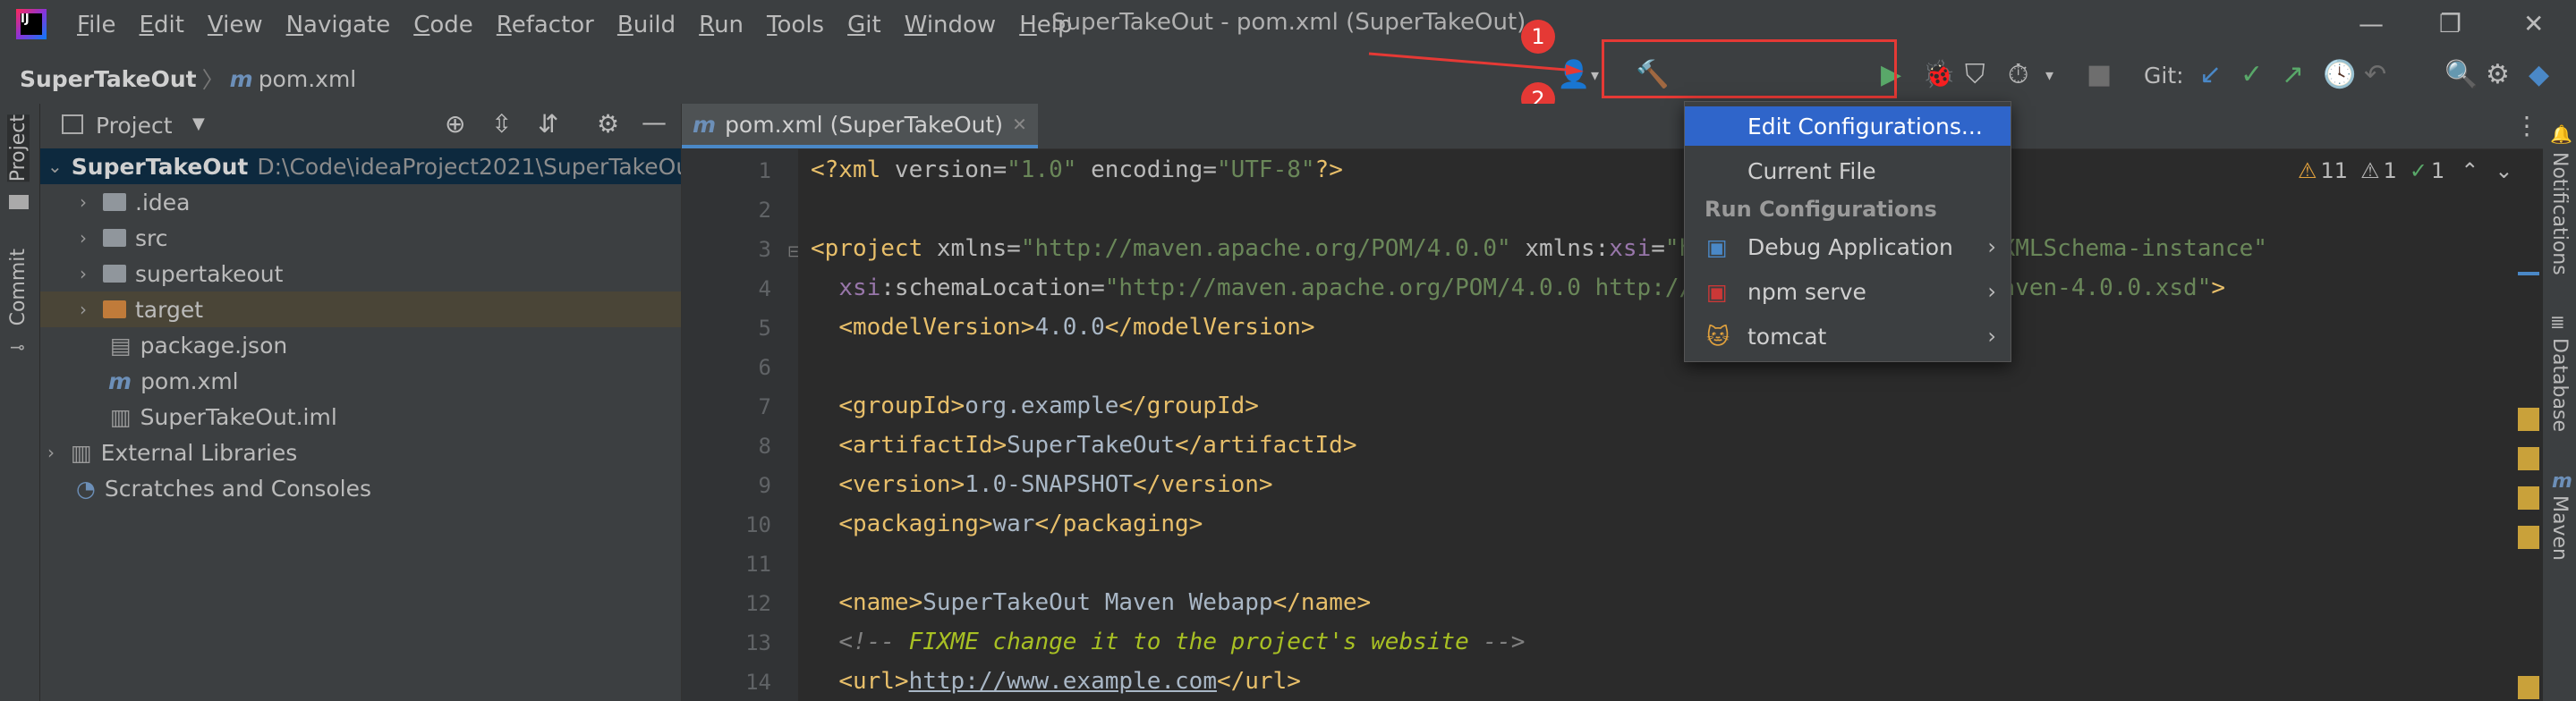 Image resolution: width=2576 pixels, height=701 pixels. What do you see at coordinates (2049, 75) in the screenshot?
I see `more-run-options-icon: ▾` at bounding box center [2049, 75].